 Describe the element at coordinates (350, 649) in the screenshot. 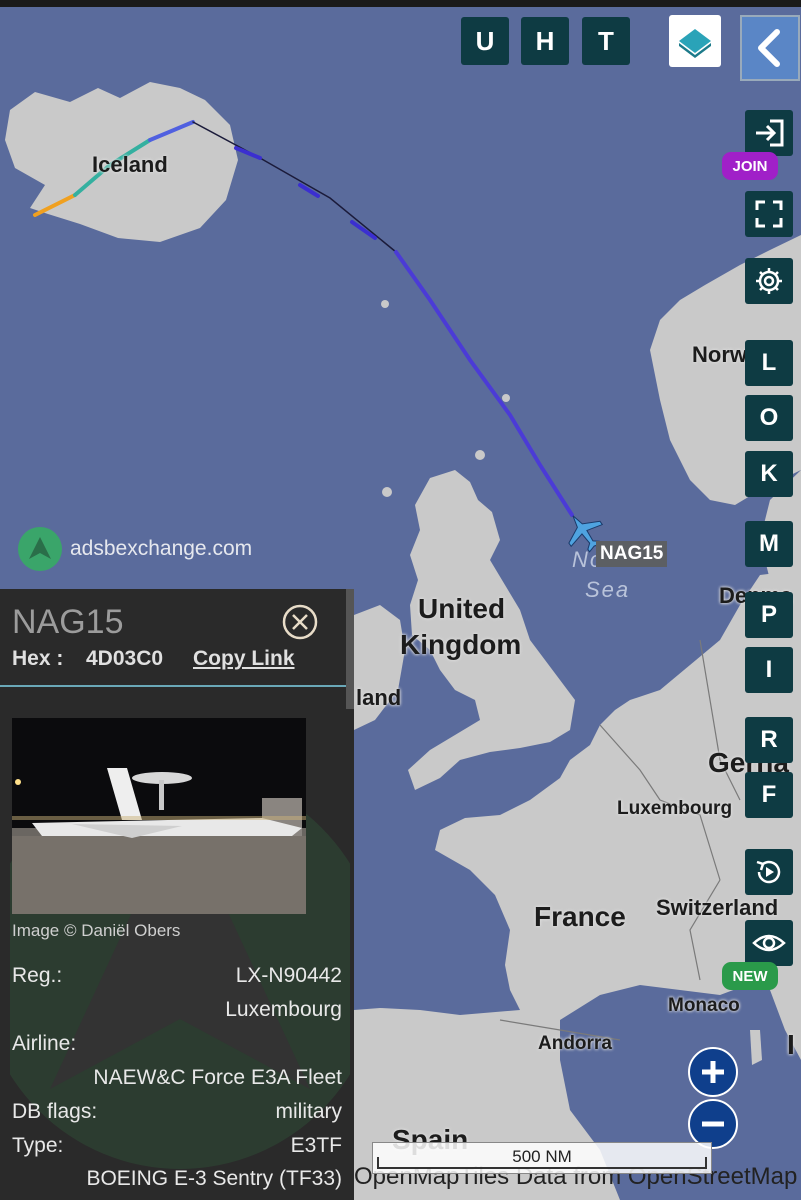

I see `panel-scrollbar` at that location.